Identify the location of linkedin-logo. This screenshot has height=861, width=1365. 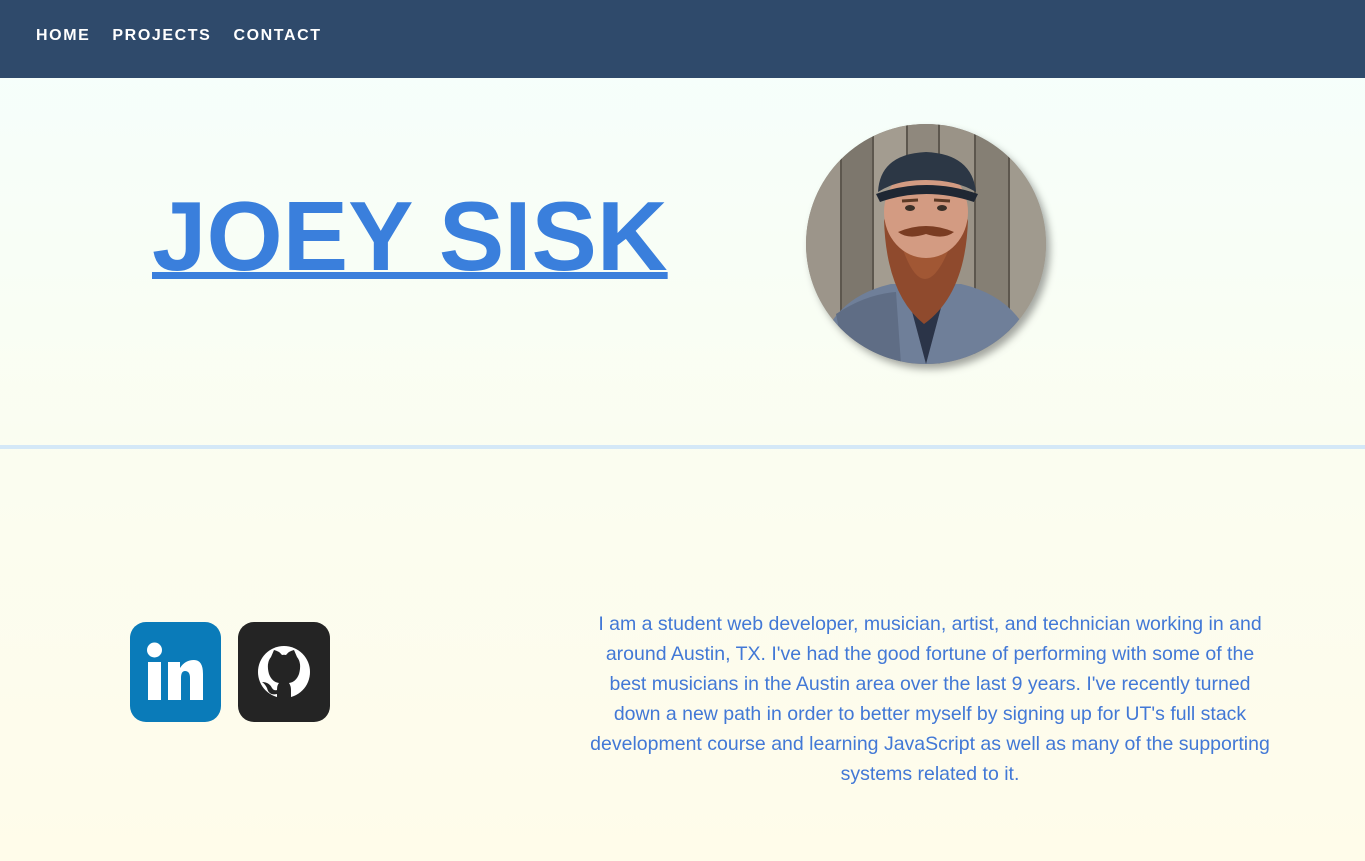
(175, 671).